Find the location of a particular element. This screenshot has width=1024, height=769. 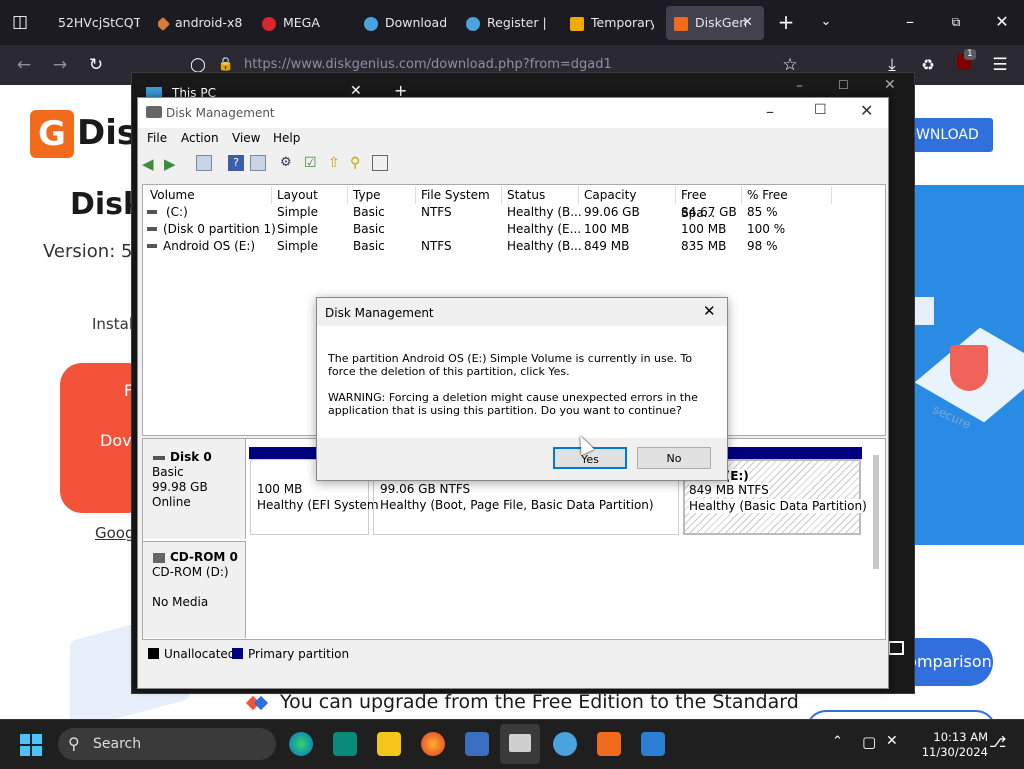

firefox-icon is located at coordinates (433, 744).